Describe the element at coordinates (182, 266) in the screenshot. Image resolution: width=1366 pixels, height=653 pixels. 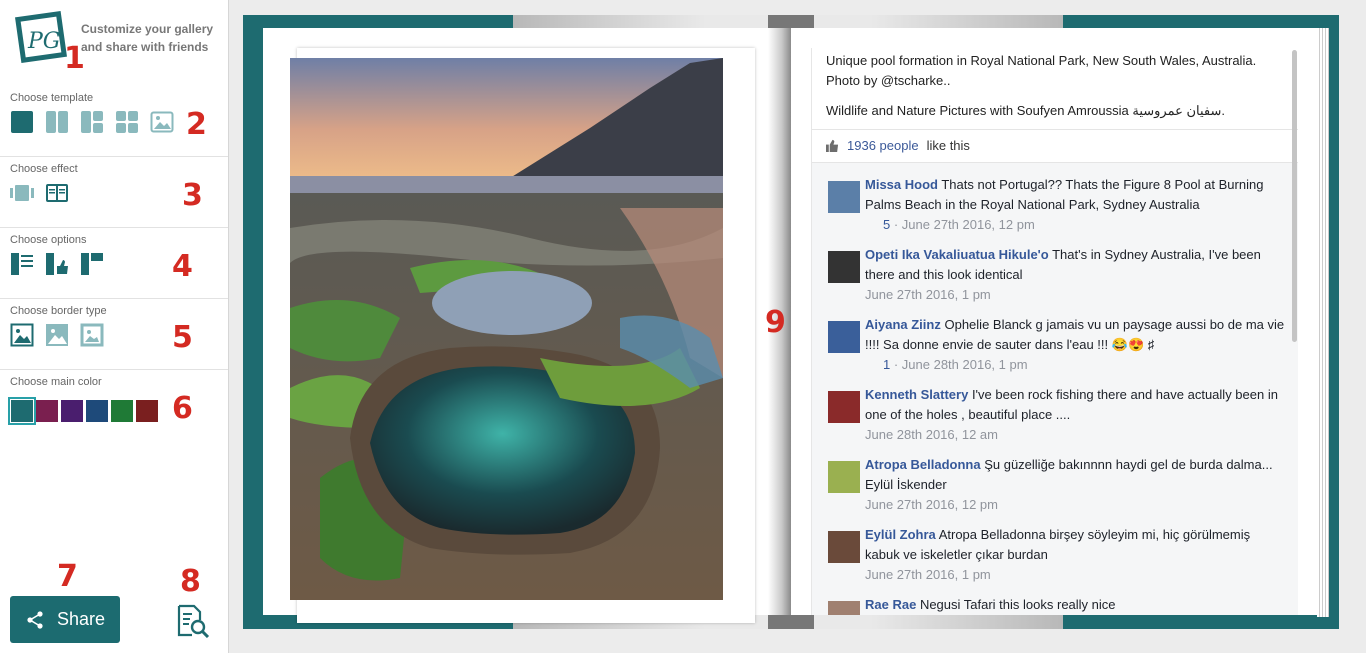
I see `callout-number-4: 4` at that location.